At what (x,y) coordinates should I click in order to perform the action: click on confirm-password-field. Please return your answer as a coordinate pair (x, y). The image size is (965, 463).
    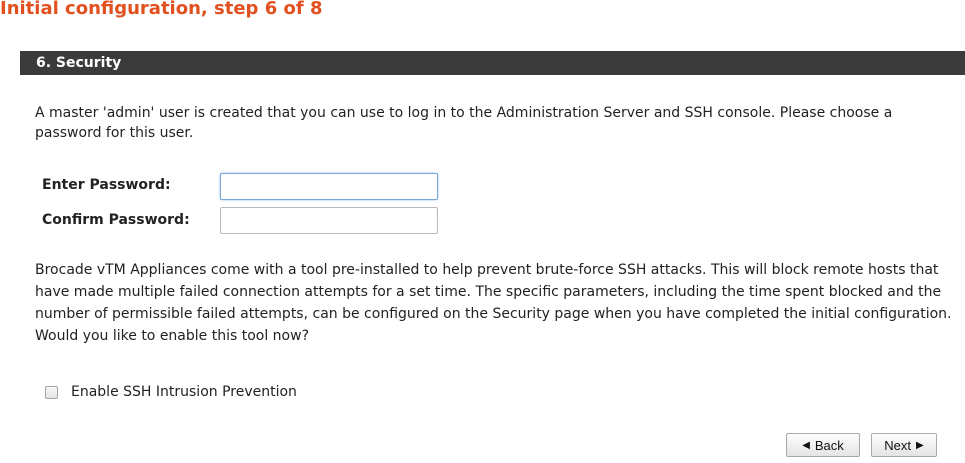
    Looking at the image, I should click on (329, 220).